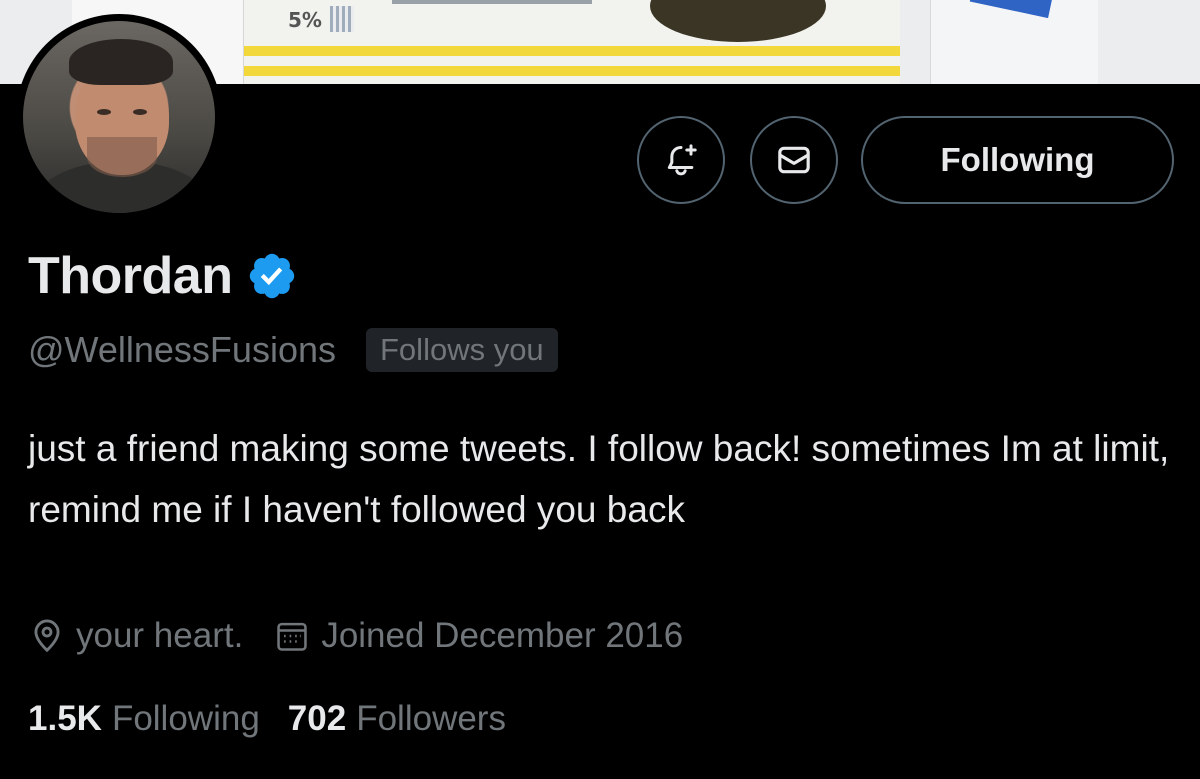  I want to click on followers-count: 702, so click(317, 718).